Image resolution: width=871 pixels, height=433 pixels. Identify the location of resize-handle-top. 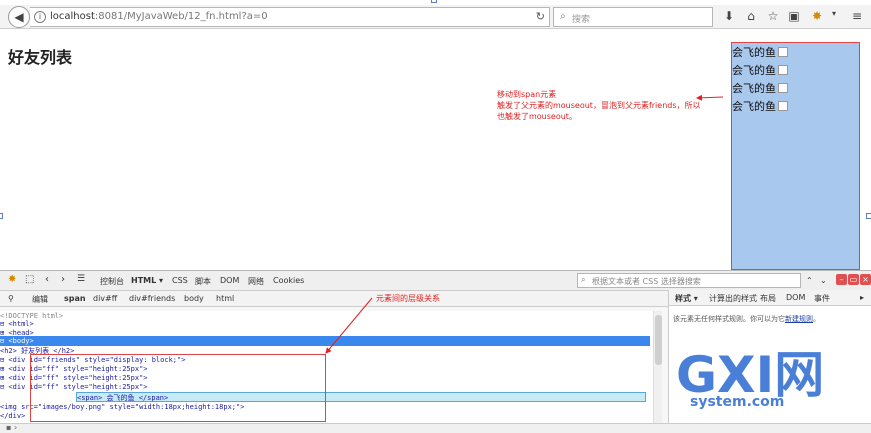
(434, 1).